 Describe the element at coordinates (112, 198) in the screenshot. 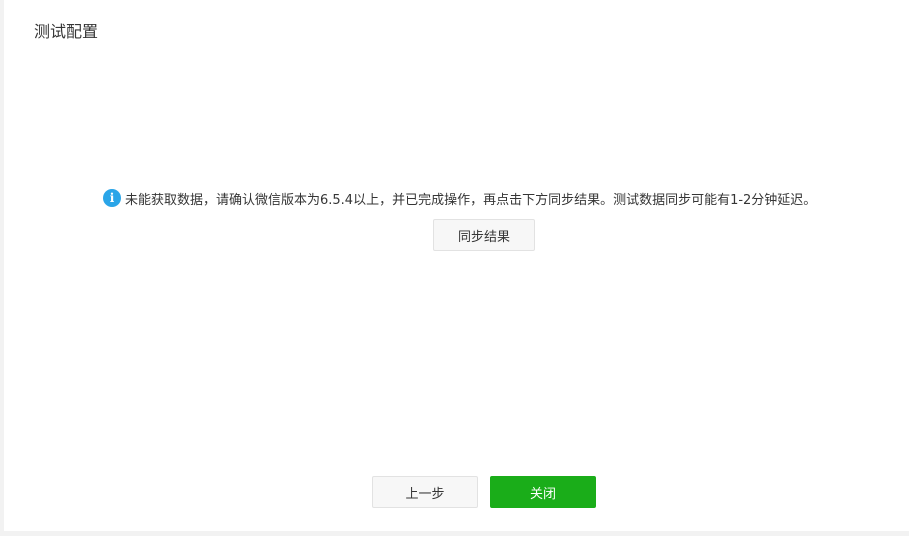

I see `info-icon: i` at that location.